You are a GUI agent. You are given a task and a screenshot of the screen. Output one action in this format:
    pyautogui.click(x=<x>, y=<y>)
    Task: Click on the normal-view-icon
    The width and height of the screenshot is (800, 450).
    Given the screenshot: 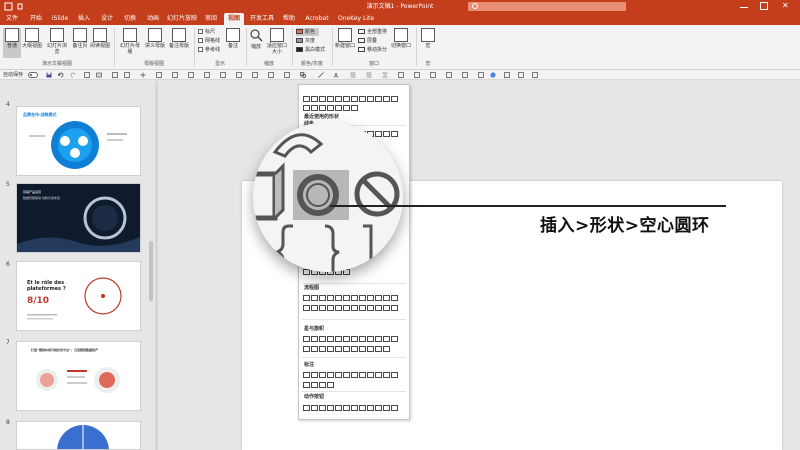 What is the action you would take?
    pyautogui.click(x=12, y=35)
    